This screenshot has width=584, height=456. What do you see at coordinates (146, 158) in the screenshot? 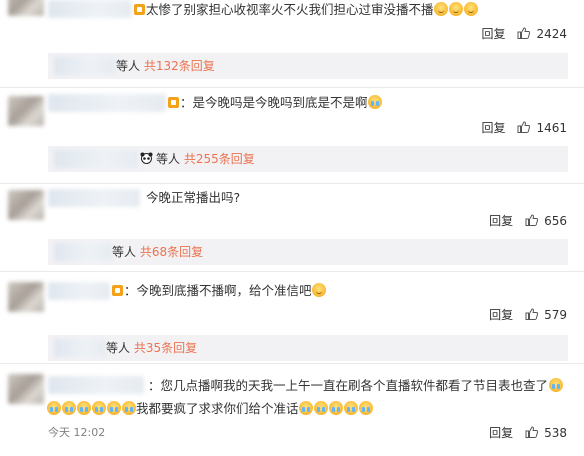
I see `panda-emoji-icon` at bounding box center [146, 158].